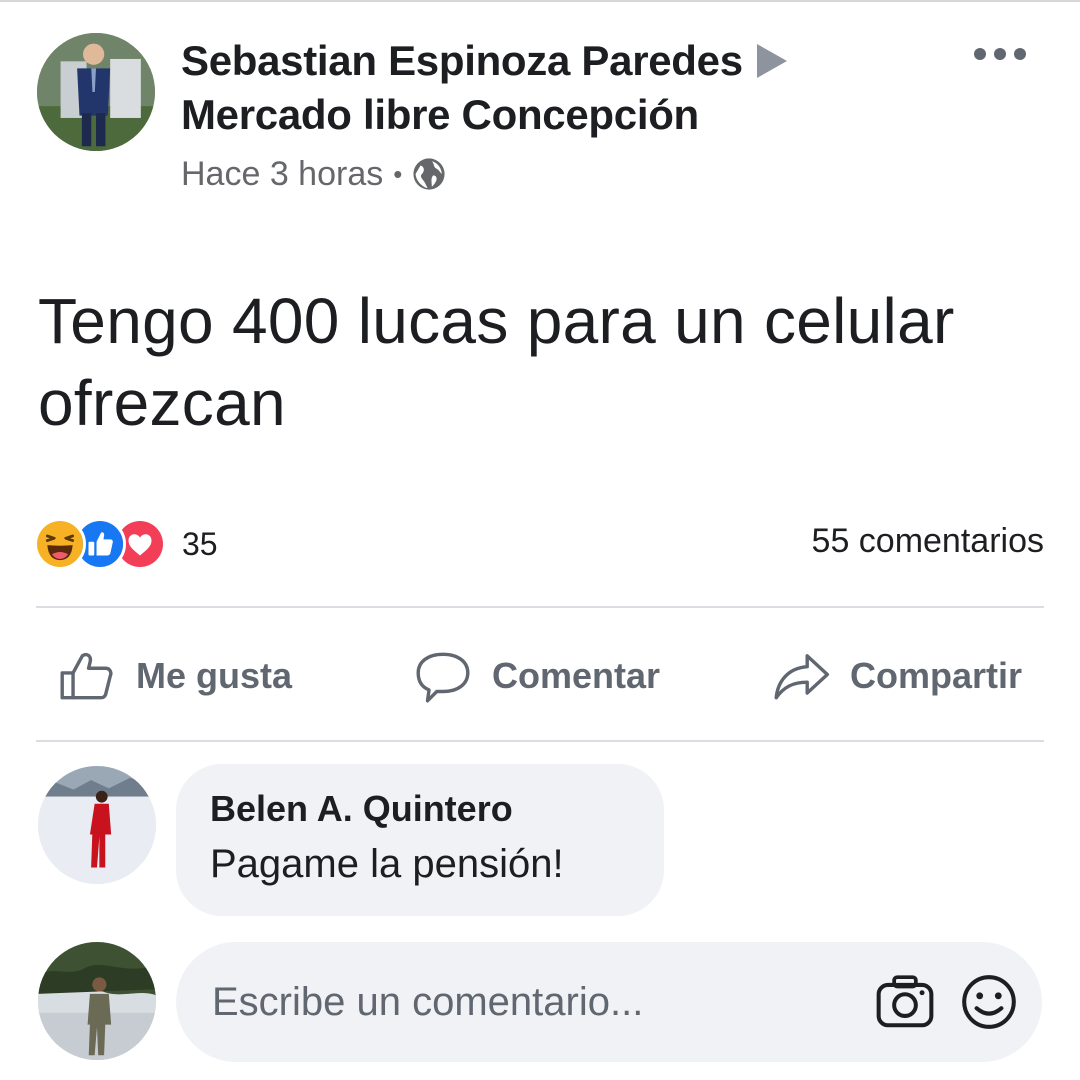 The image size is (1080, 1080). Describe the element at coordinates (928, 541) in the screenshot. I see `comments-count: 55 comentarios` at that location.